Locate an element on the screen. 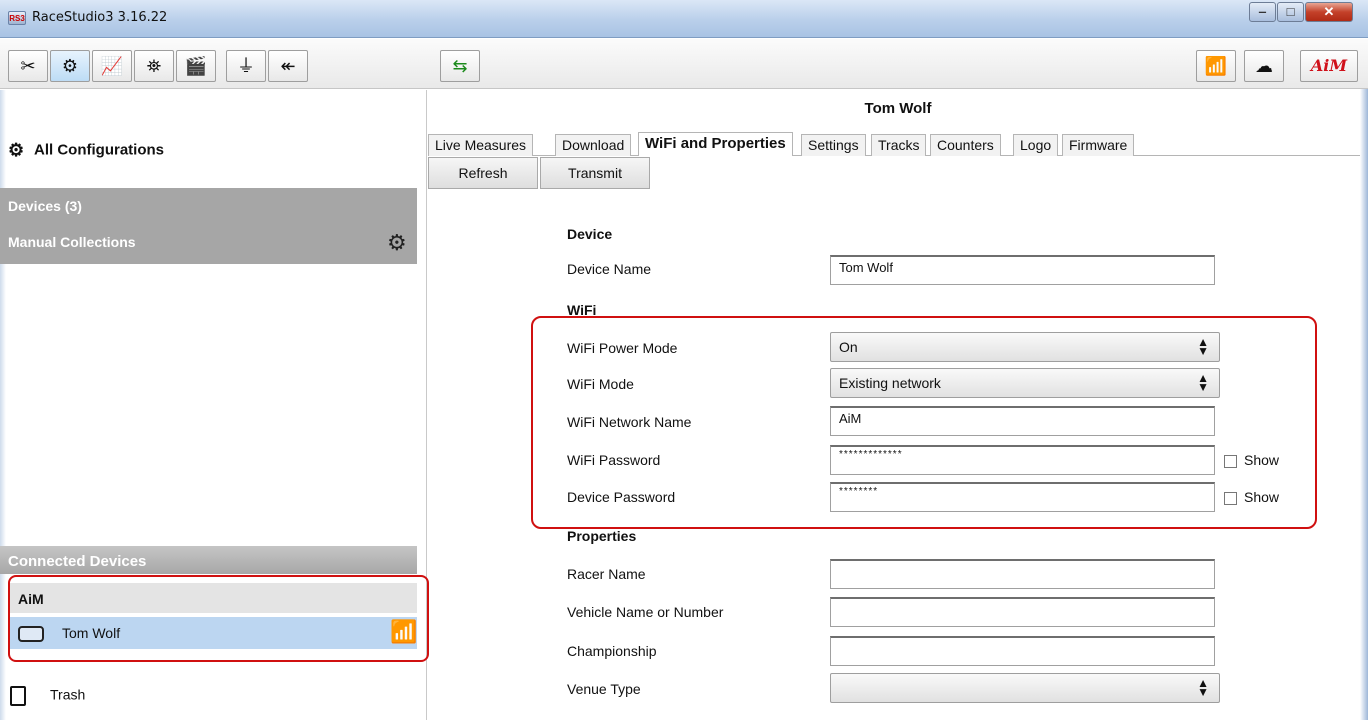 The width and height of the screenshot is (1368, 720). minimize-button: ‒ is located at coordinates (1262, 12).